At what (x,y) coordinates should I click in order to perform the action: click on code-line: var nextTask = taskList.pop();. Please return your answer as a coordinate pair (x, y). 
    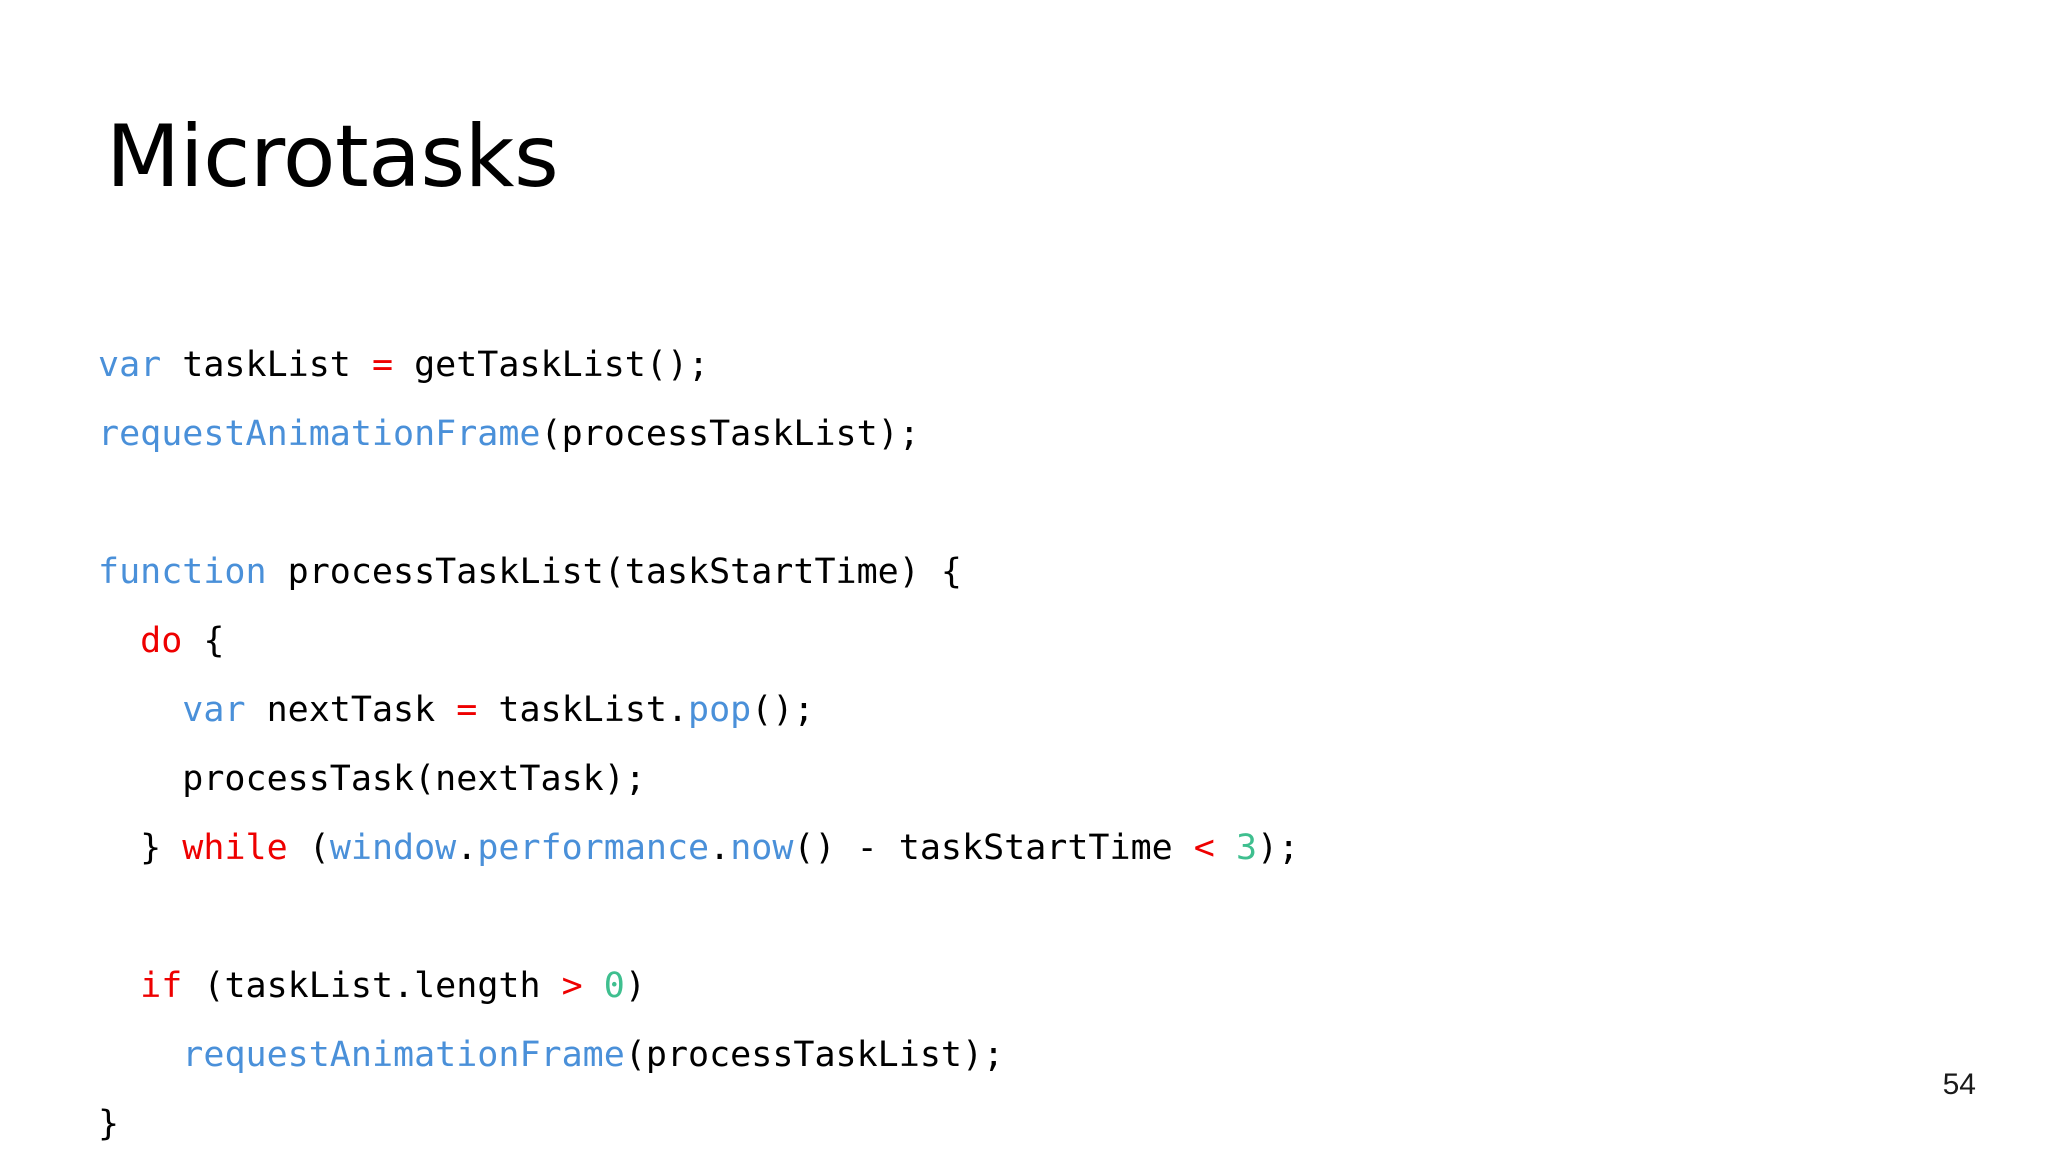
    Looking at the image, I should click on (698, 710).